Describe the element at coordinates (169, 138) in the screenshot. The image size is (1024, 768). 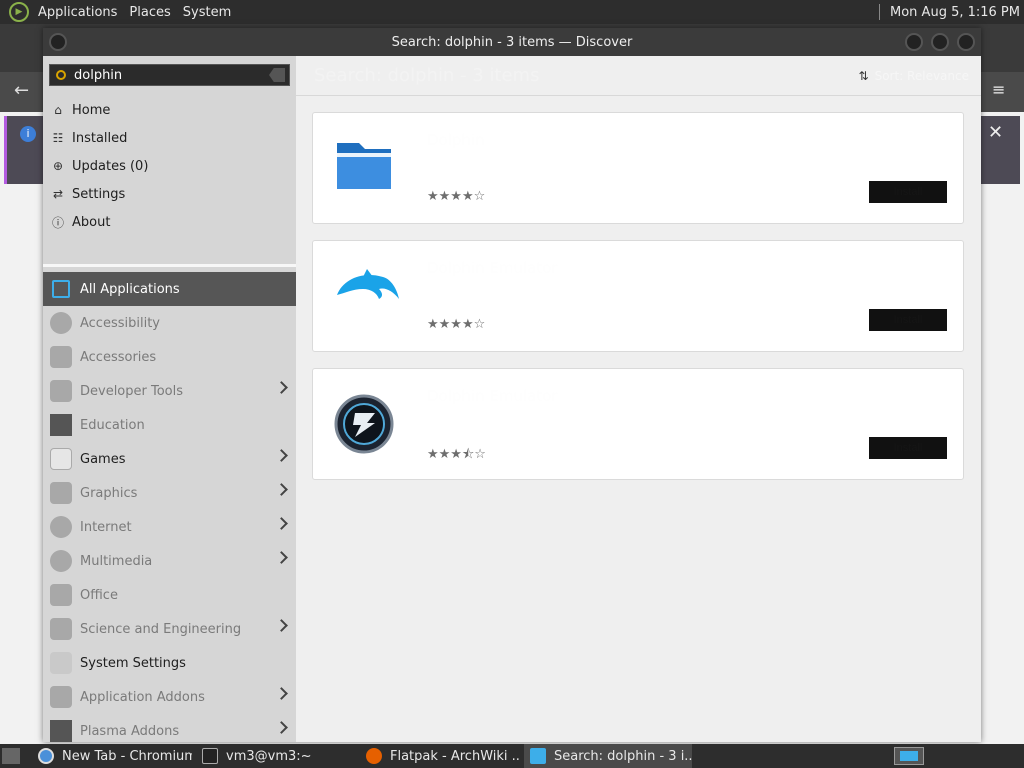
I see `sidebar-item-installed: ☷ Installed` at that location.